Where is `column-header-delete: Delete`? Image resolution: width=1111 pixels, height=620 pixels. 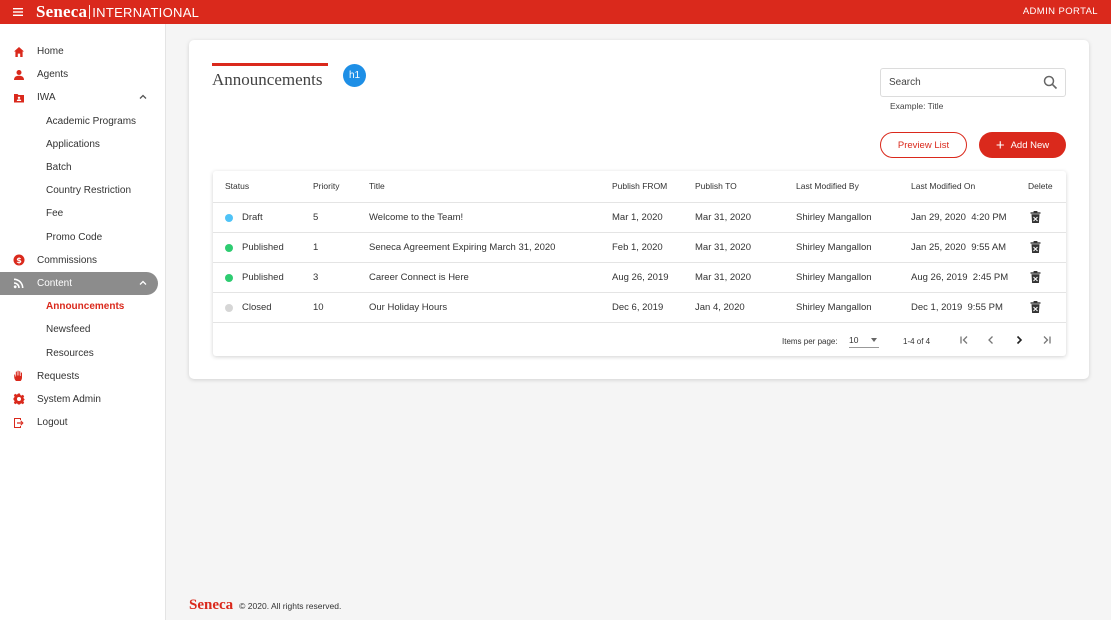 column-header-delete: Delete is located at coordinates (1040, 186).